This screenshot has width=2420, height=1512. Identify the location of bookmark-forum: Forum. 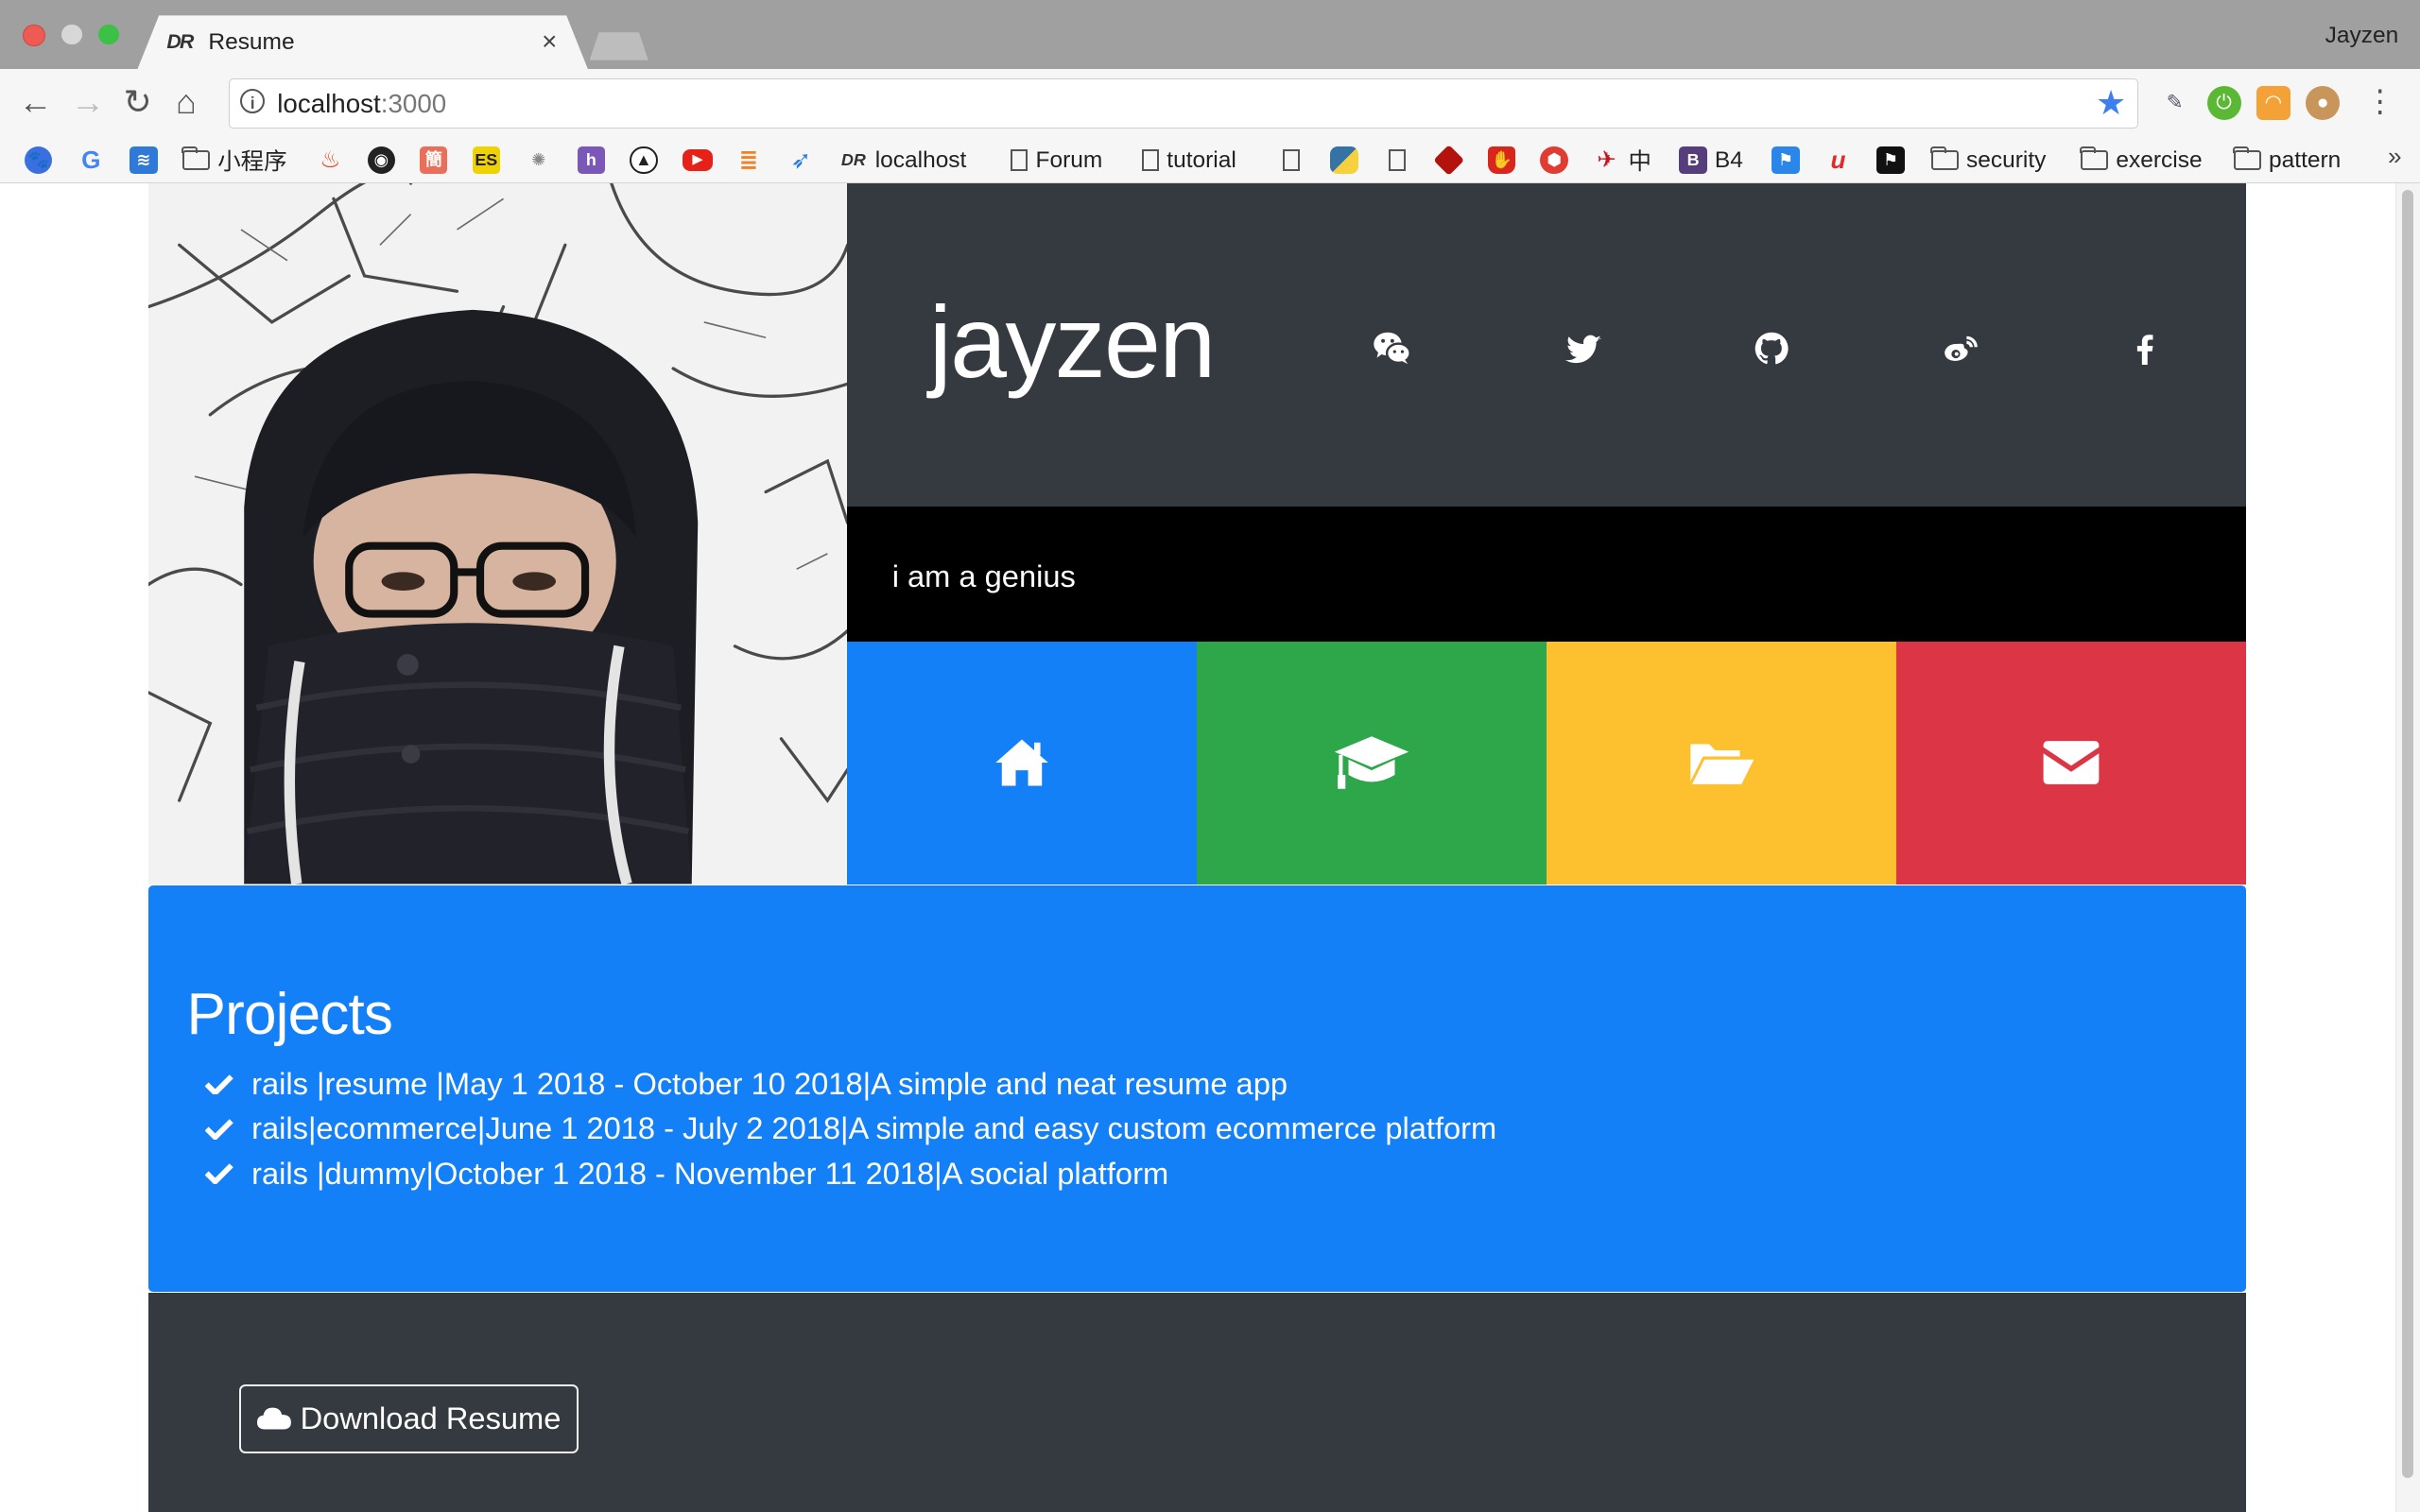
(1056, 161).